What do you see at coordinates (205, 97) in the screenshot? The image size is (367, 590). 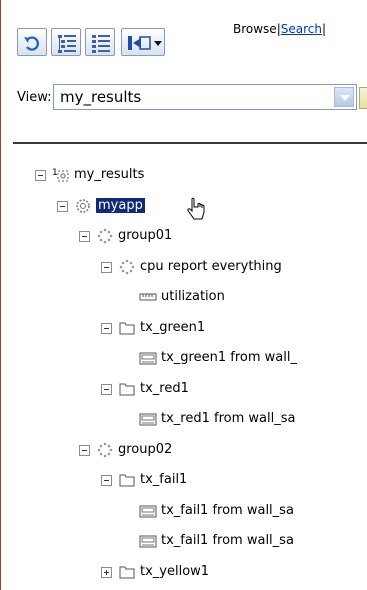 I see `view-select: my_results` at bounding box center [205, 97].